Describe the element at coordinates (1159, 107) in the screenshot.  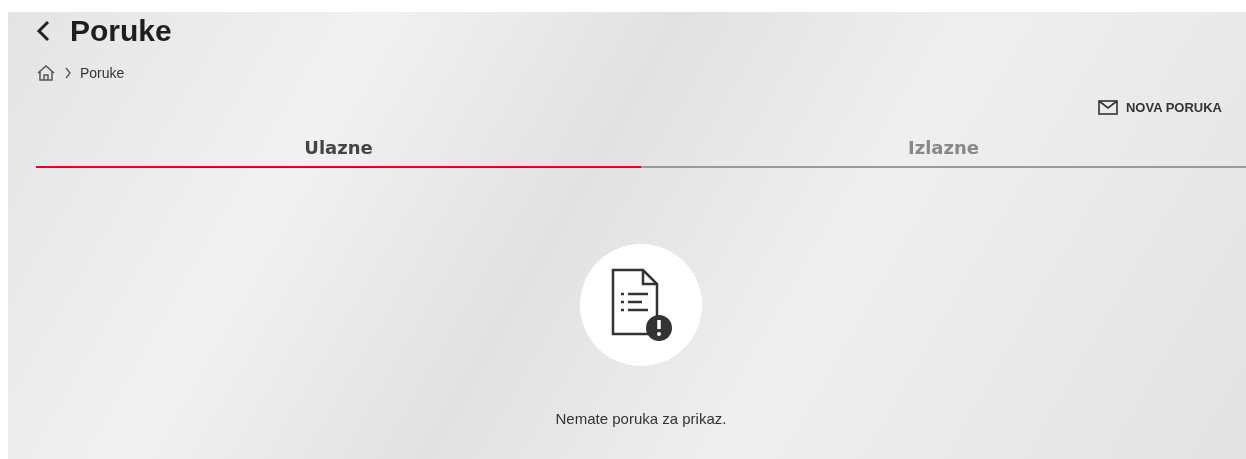
I see `new-message-button: NOVA PORUKA` at that location.